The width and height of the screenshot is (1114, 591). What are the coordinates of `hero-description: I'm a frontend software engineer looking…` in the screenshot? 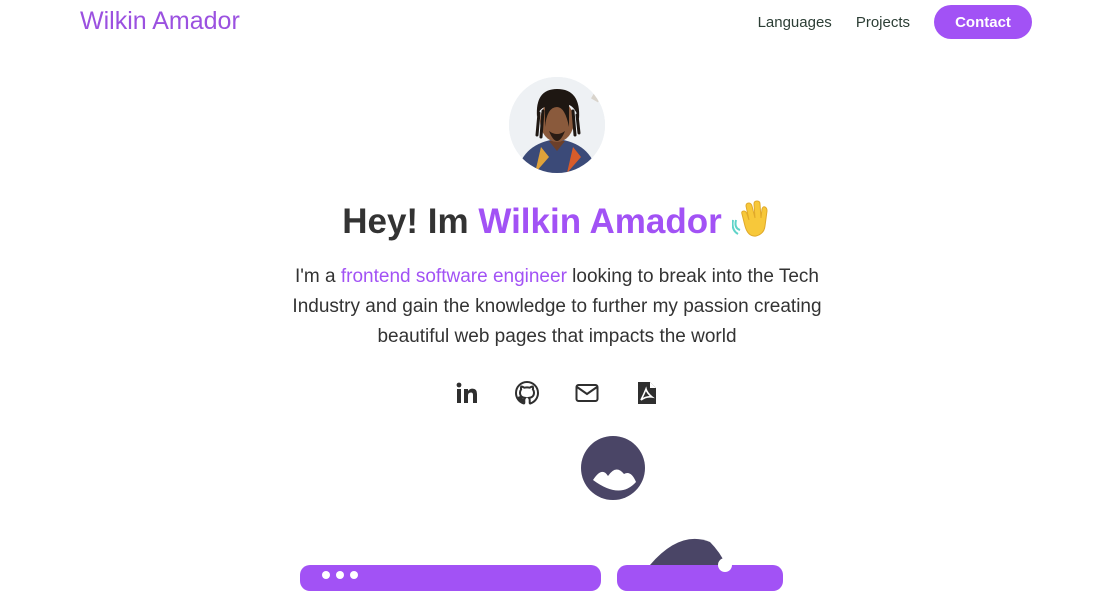 It's located at (557, 307).